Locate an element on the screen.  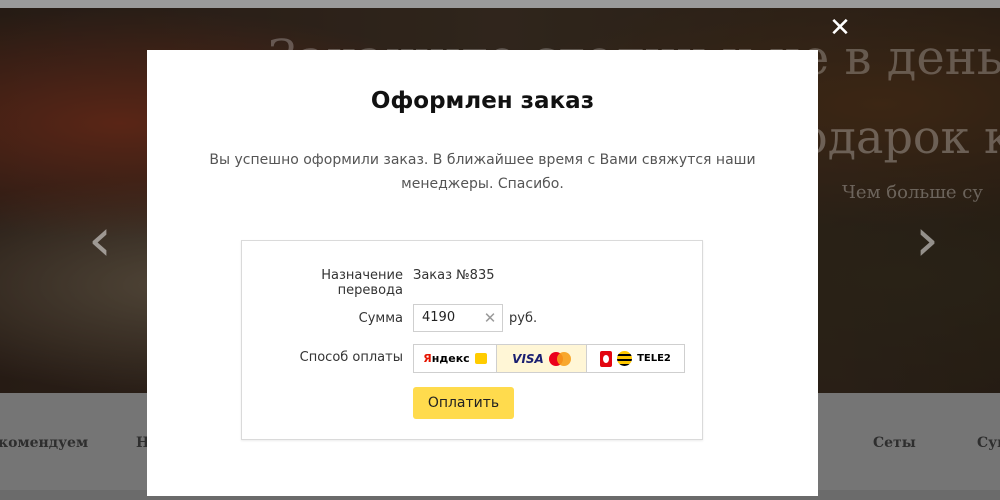
category-item-sets: Сеты is located at coordinates (894, 443).